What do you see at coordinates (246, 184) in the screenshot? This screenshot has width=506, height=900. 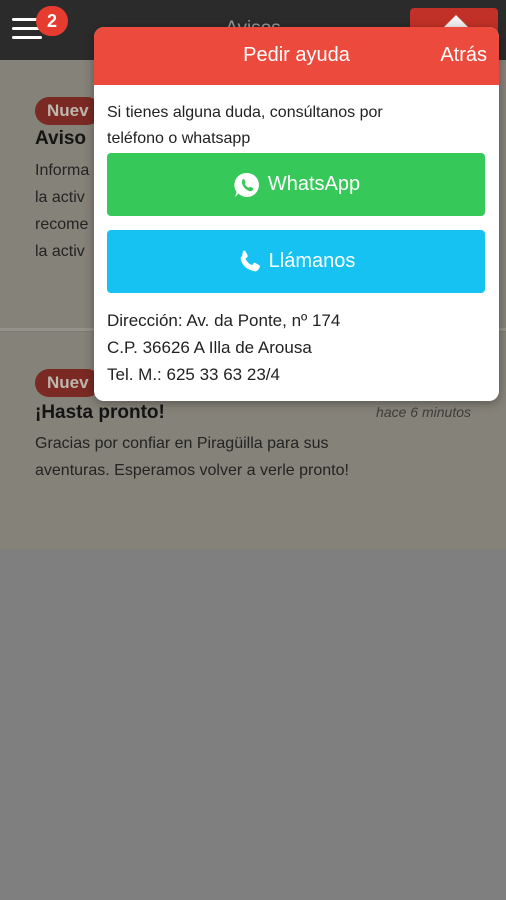 I see `whatsapp-icon` at bounding box center [246, 184].